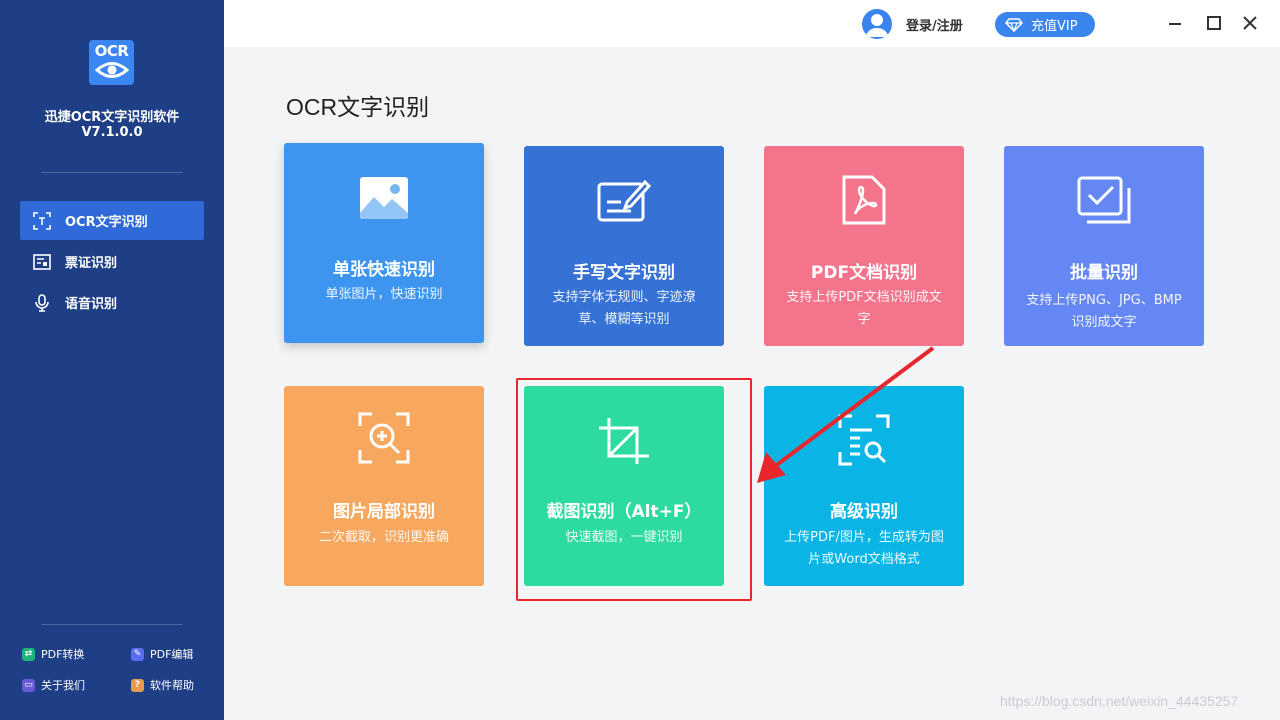  I want to click on sidebar-item-label: 票证识别, so click(91, 263).